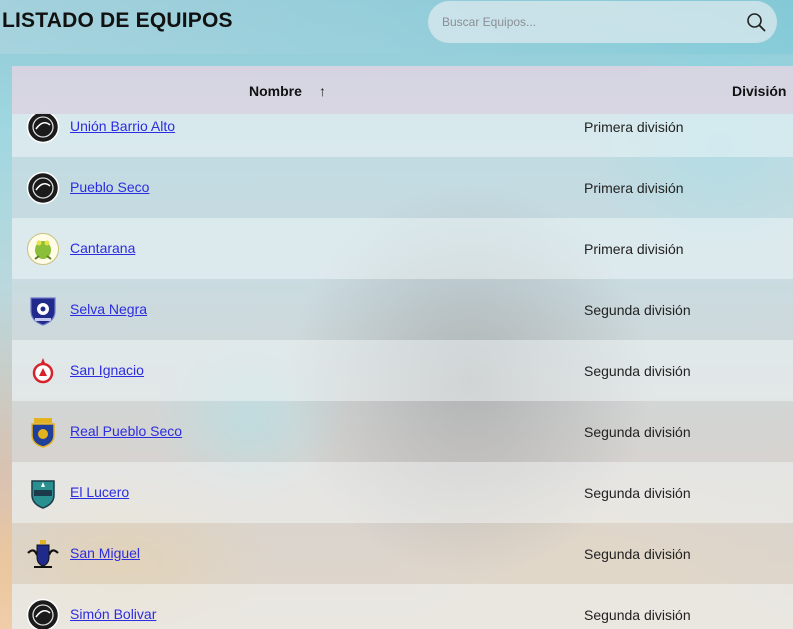  I want to click on search-input, so click(587, 22).